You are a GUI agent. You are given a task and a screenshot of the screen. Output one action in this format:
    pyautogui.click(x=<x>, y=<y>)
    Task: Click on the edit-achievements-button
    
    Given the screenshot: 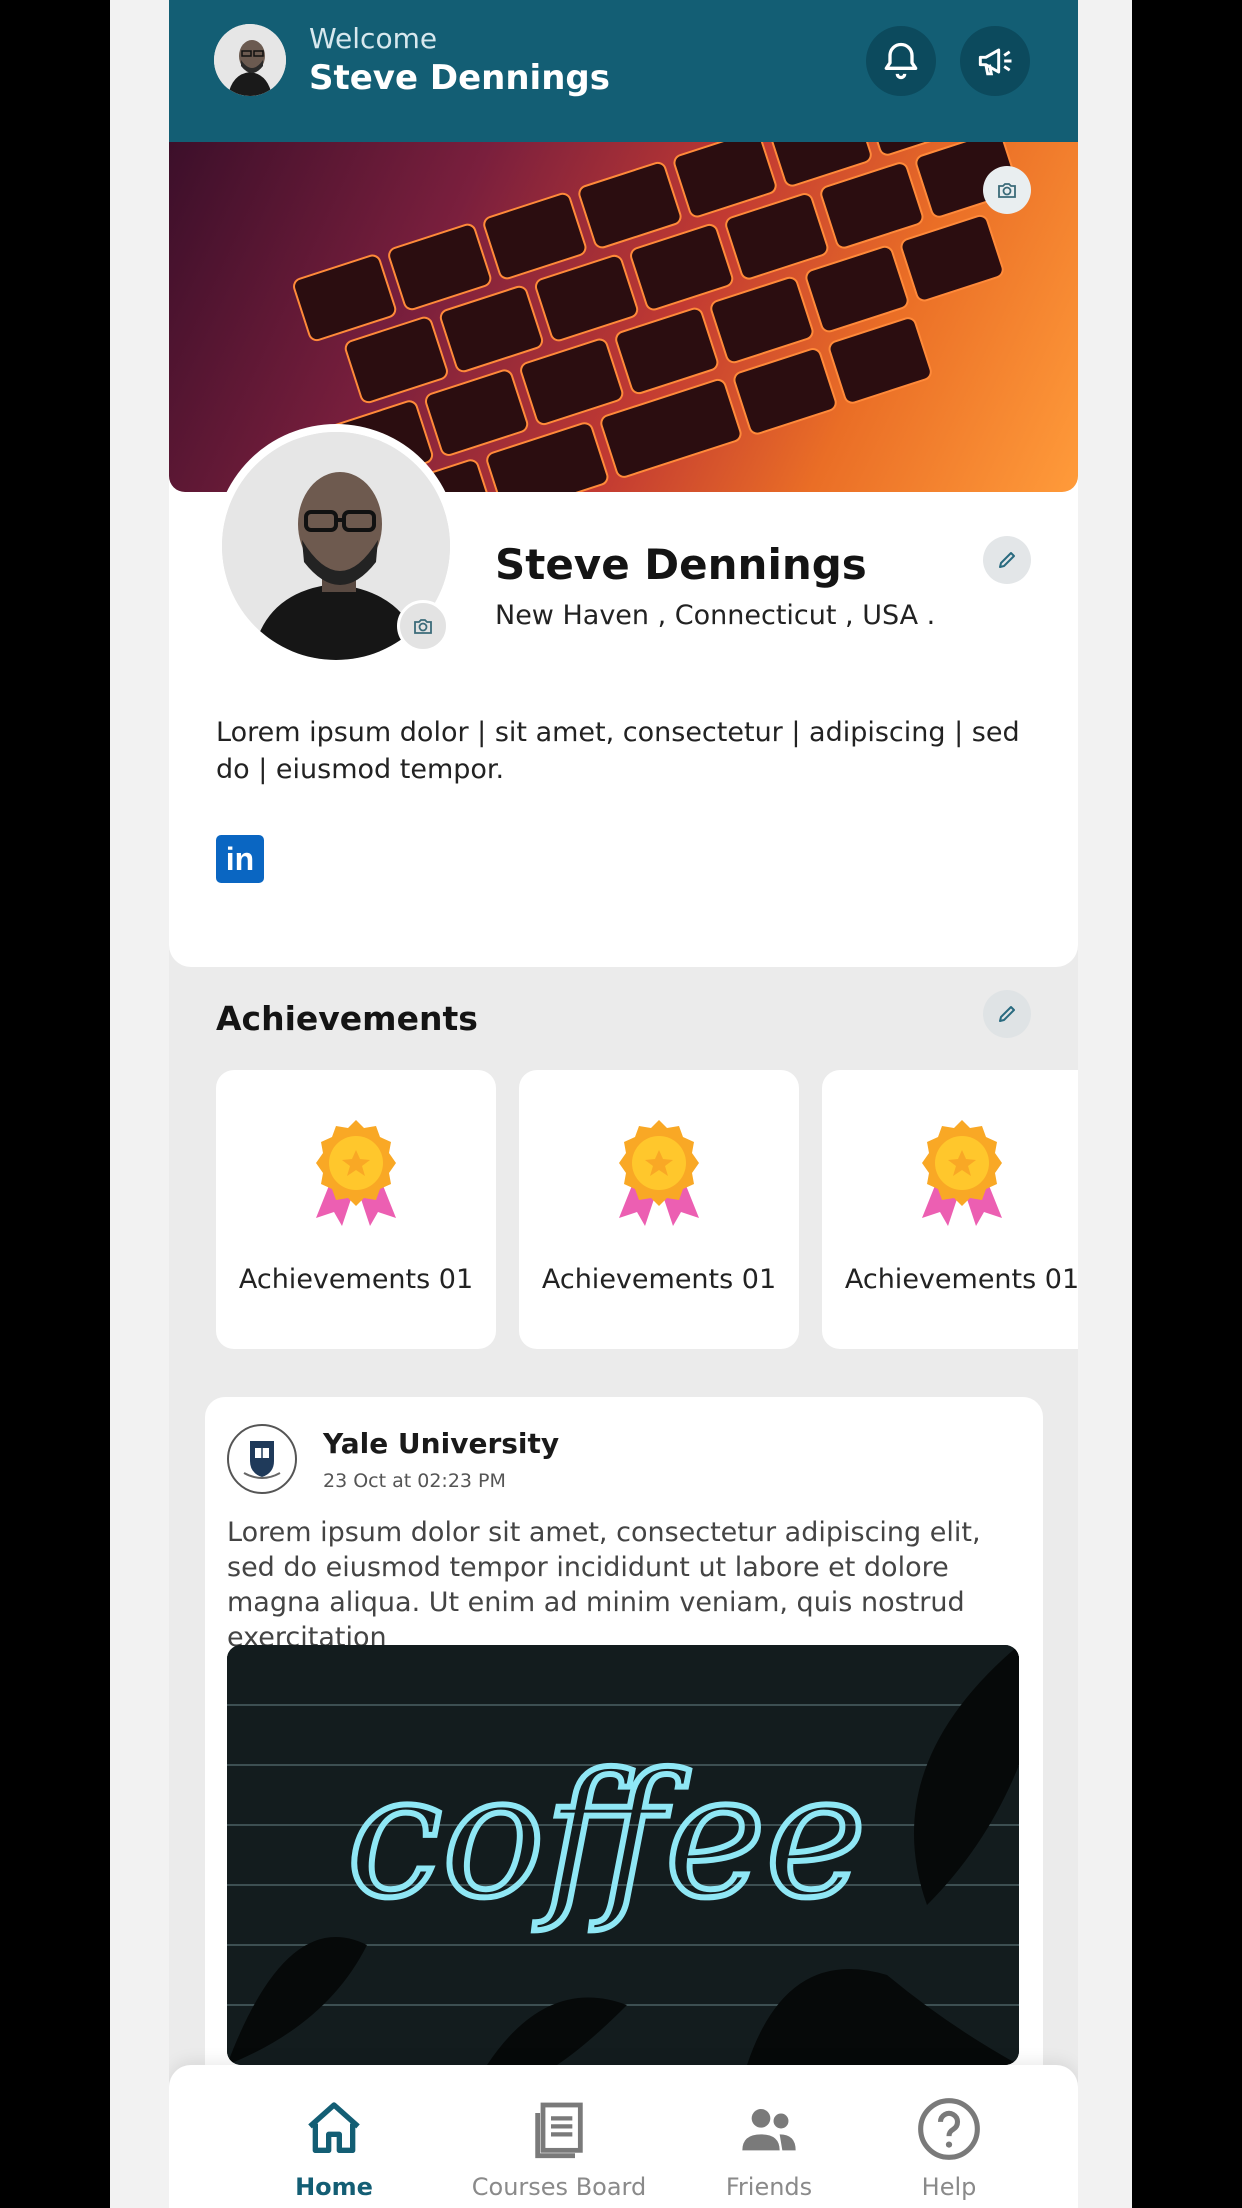 What is the action you would take?
    pyautogui.click(x=1007, y=1014)
    